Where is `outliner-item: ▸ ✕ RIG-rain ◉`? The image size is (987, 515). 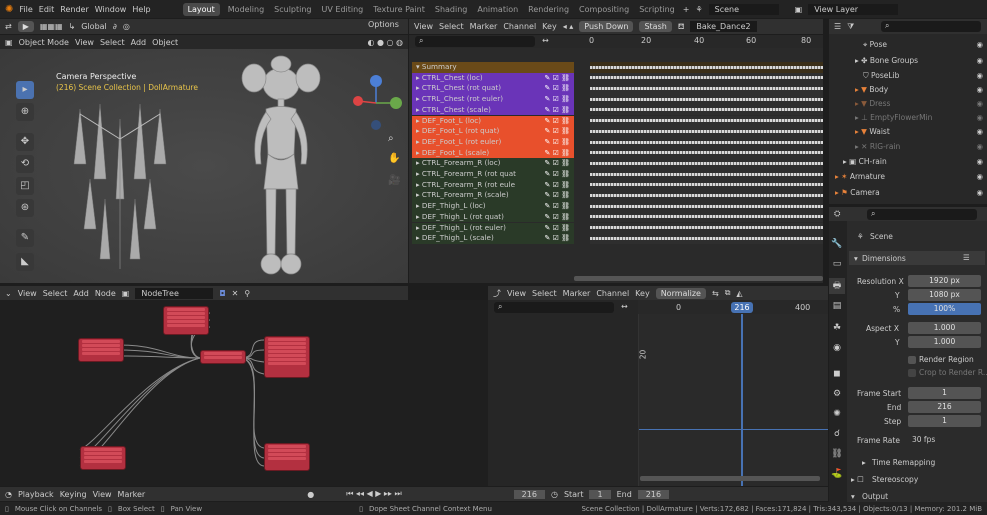 outliner-item: ▸ ✕ RIG-rain ◉ is located at coordinates (910, 147).